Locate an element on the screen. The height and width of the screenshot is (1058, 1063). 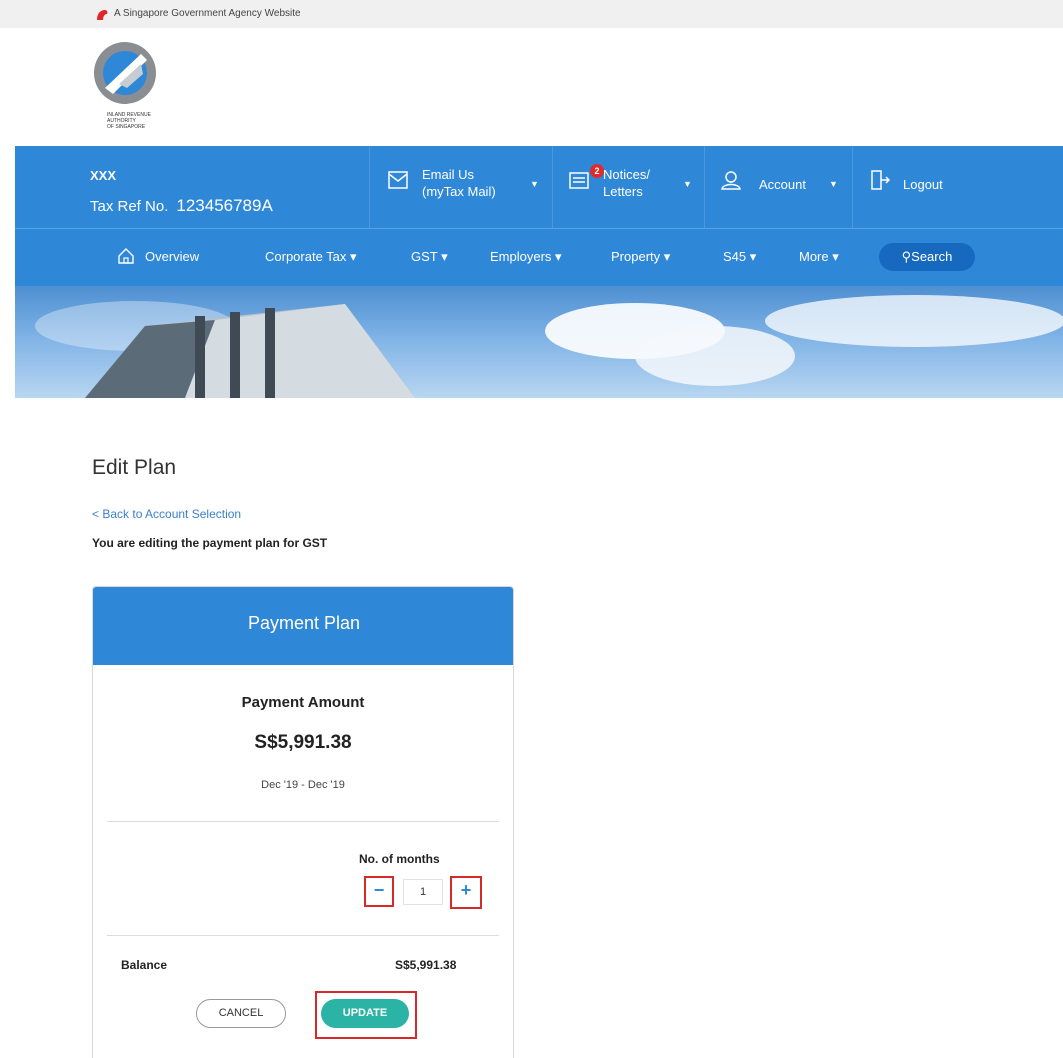
iras-logo is located at coordinates (146, 95).